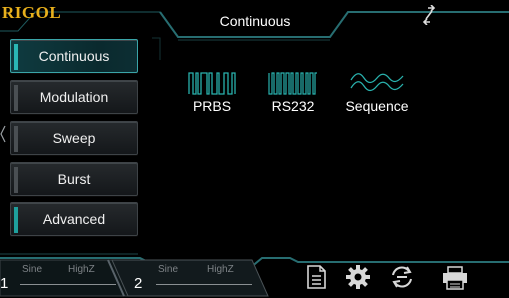 This screenshot has width=509, height=298. I want to click on printer-icon, so click(455, 277).